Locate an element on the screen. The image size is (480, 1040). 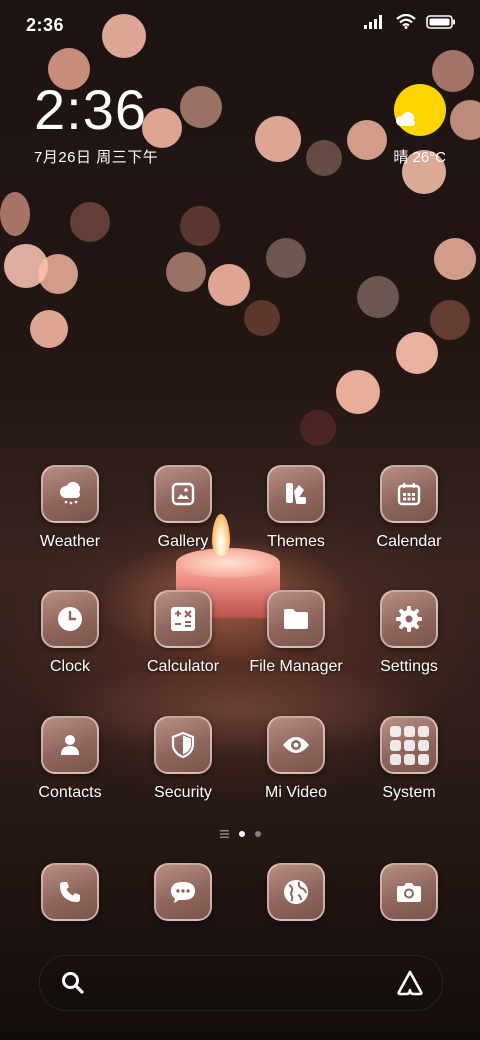
sun-icon is located at coordinates (420, 110).